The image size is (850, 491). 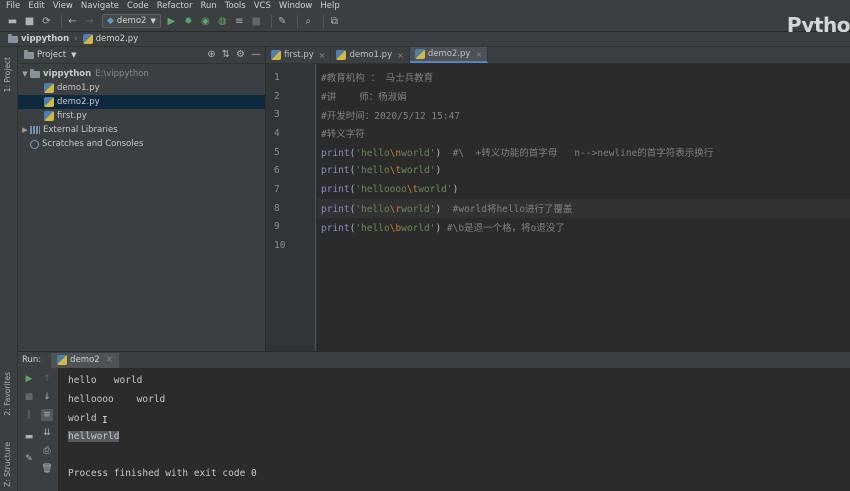 What do you see at coordinates (171, 21) in the screenshot?
I see `run-icon: ▶` at bounding box center [171, 21].